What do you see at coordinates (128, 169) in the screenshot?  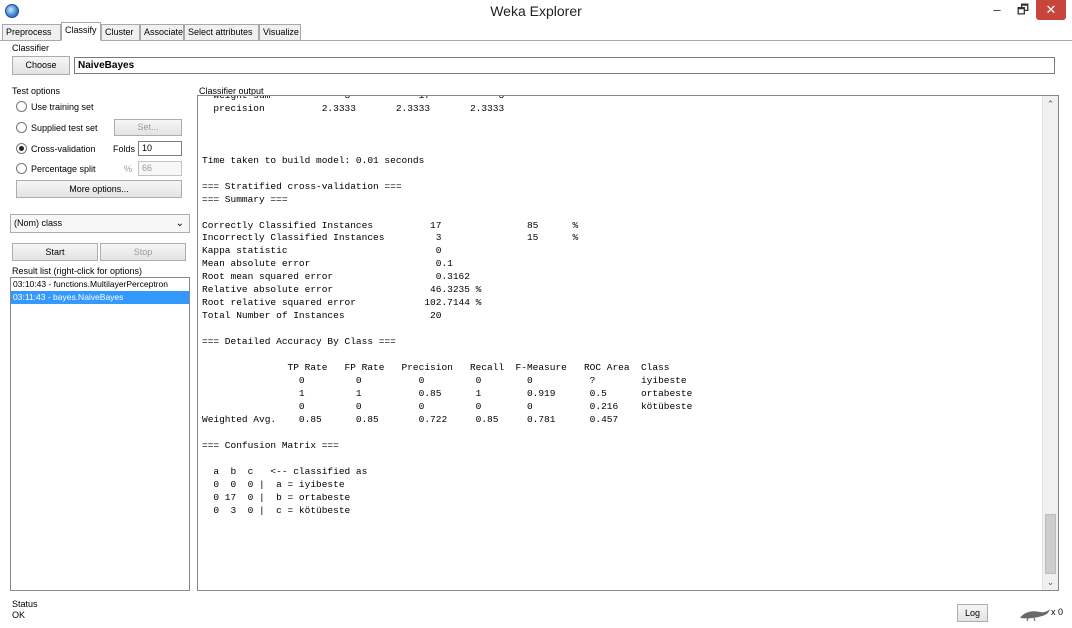 I see `percent-sign-label: %` at bounding box center [128, 169].